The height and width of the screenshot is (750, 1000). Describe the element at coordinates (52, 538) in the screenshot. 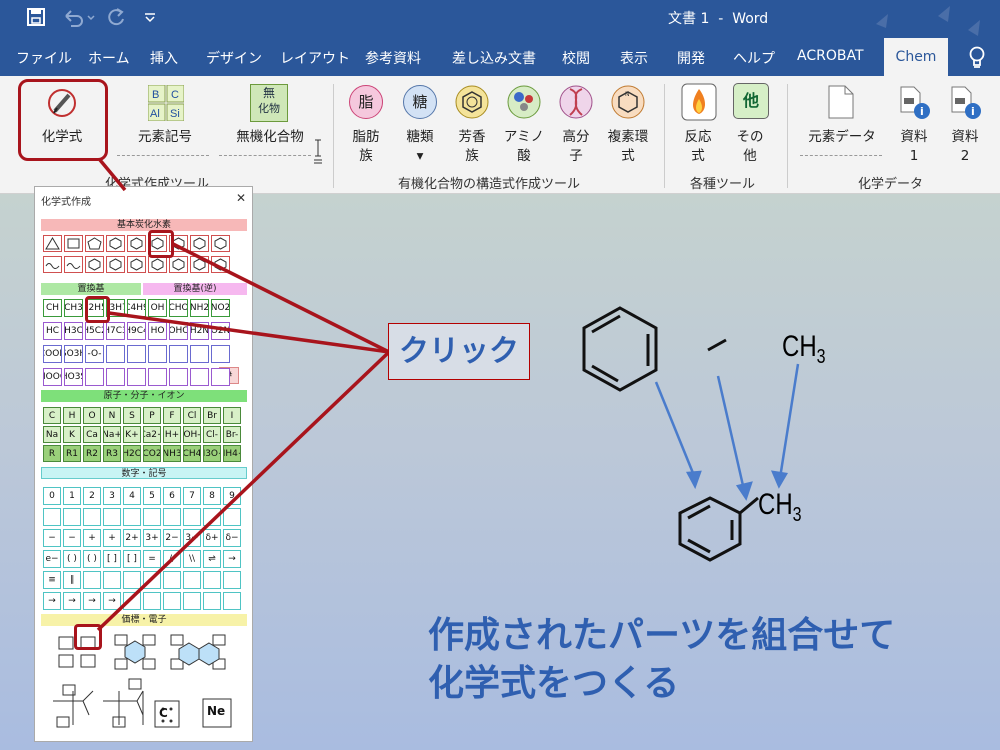

I see `symbol-button: −` at that location.